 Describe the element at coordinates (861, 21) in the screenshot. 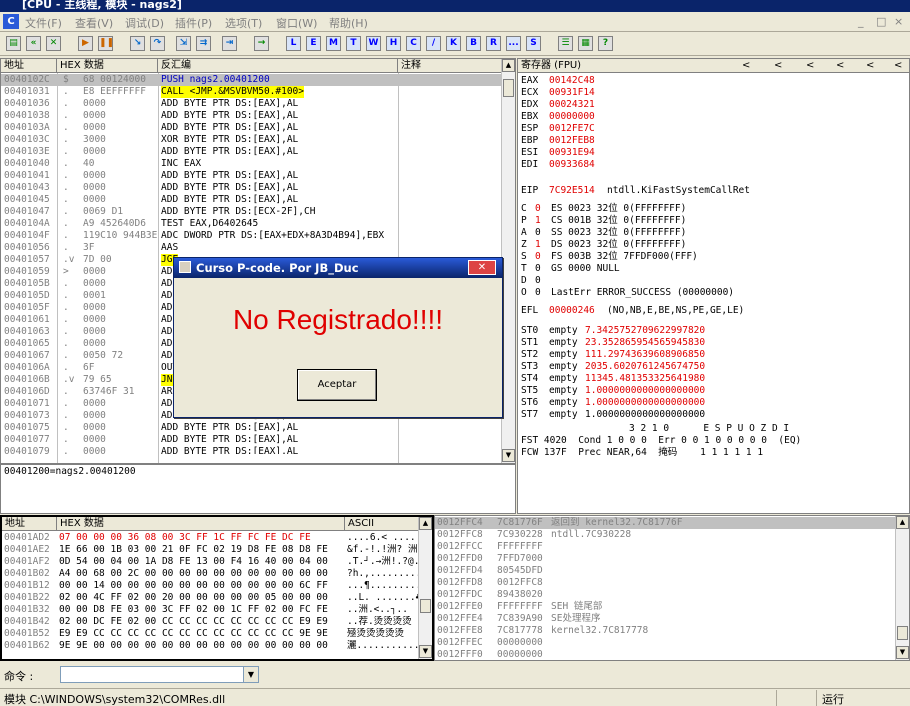

I see `mdi-minimize-button: _` at that location.